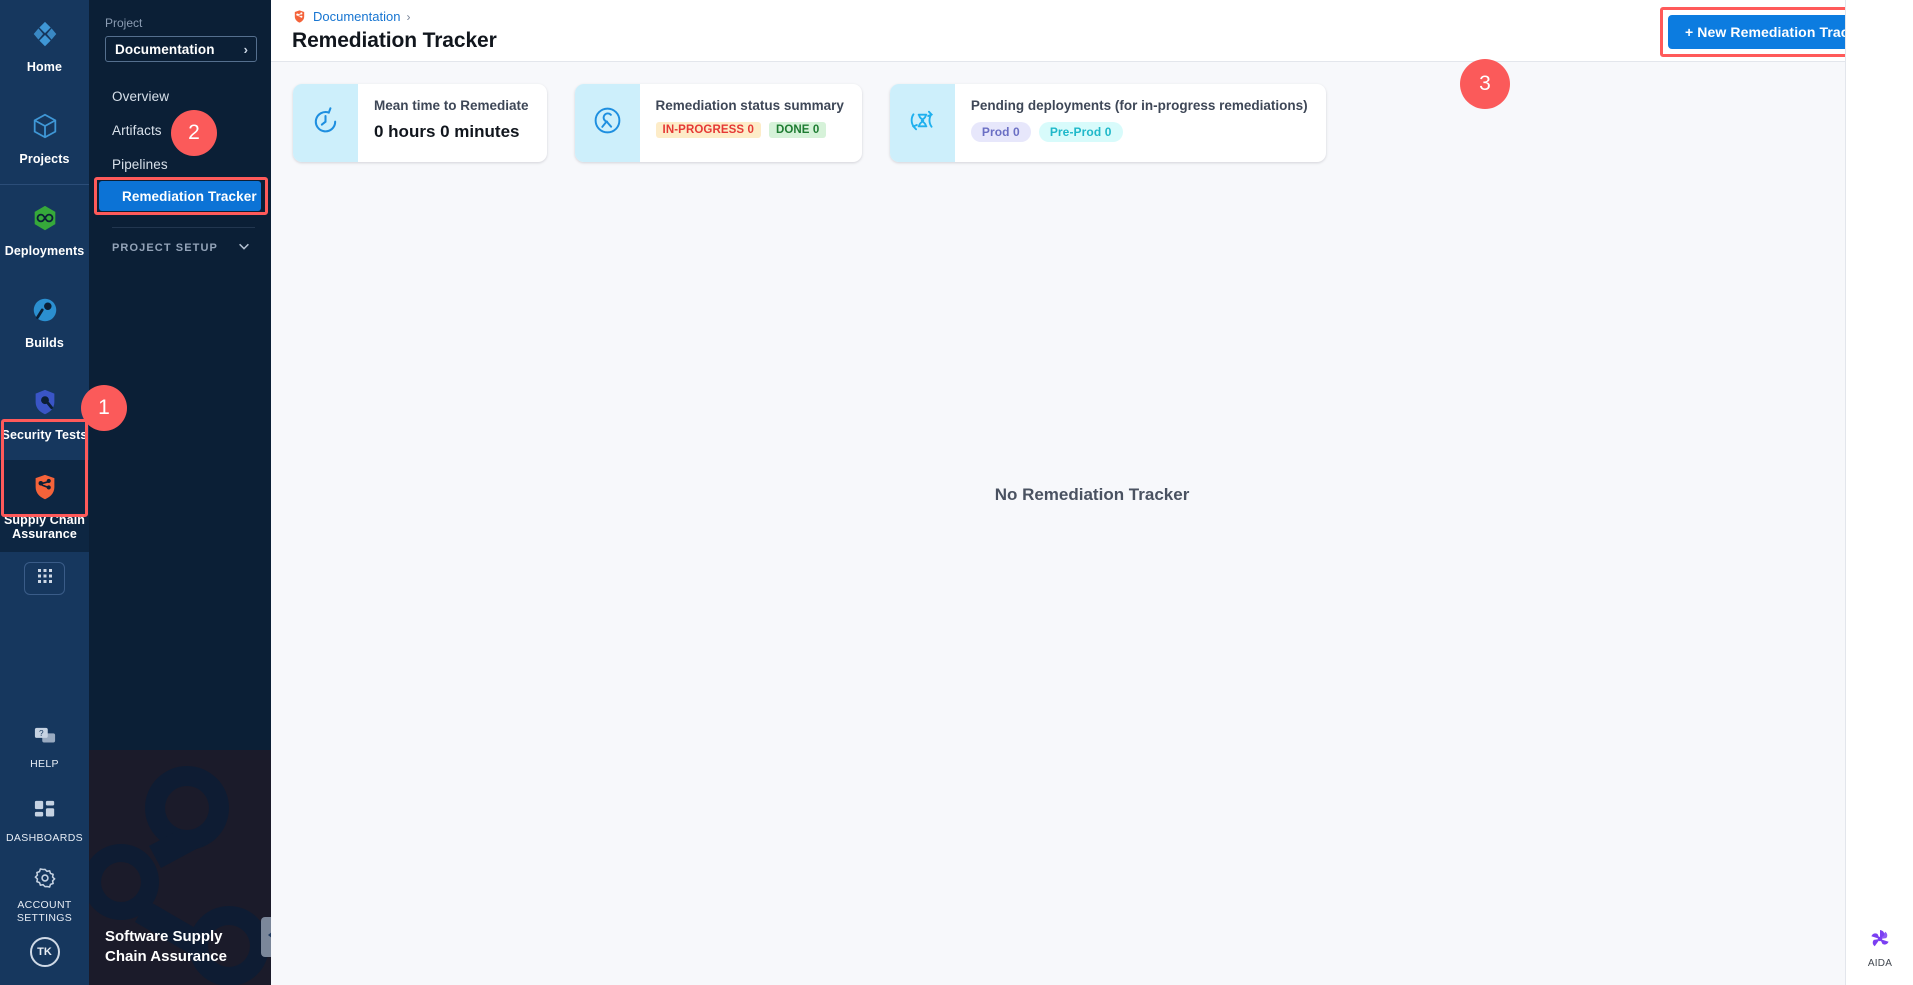 The width and height of the screenshot is (1913, 985). What do you see at coordinates (1880, 963) in the screenshot?
I see `aida-label: AIDA` at bounding box center [1880, 963].